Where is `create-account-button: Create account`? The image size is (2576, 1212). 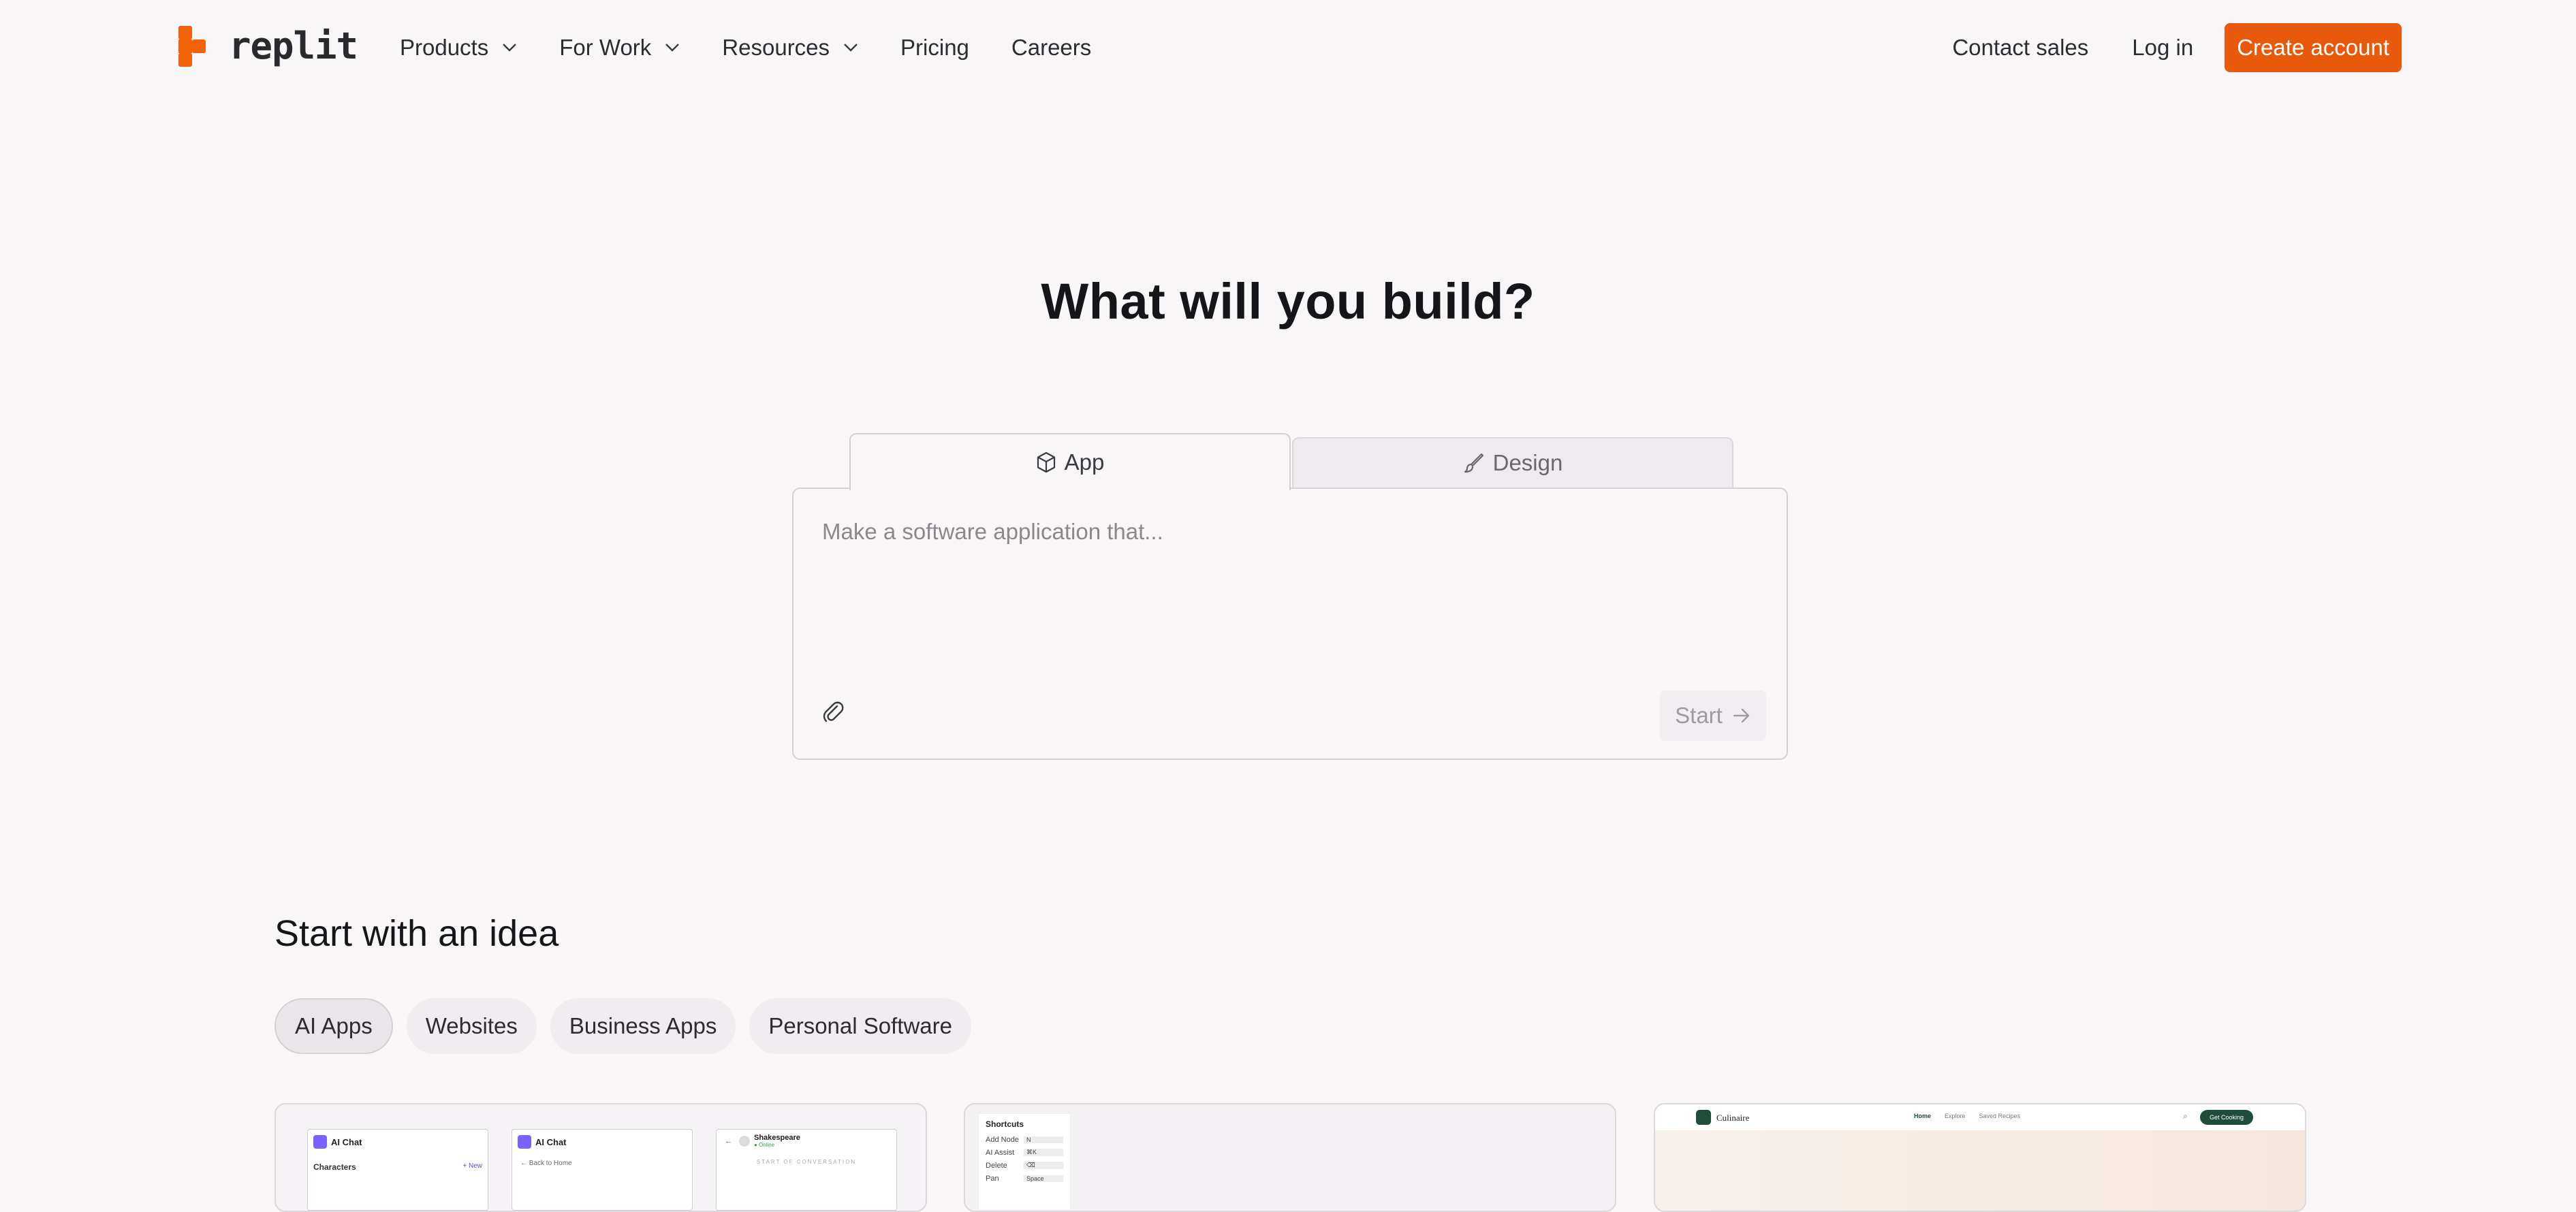 create-account-button: Create account is located at coordinates (2313, 47).